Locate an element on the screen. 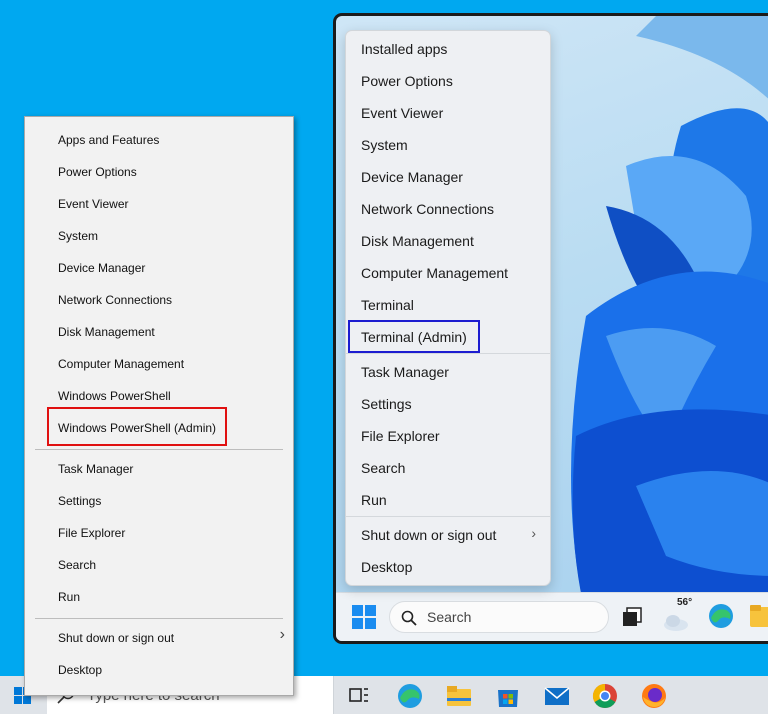 The height and width of the screenshot is (714, 768). weather-widget: 56° is located at coordinates (678, 616).